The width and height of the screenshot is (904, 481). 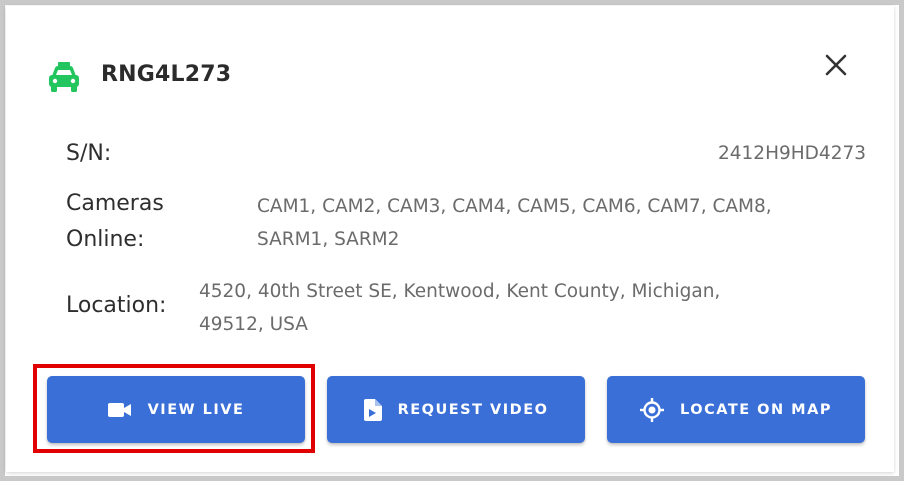 What do you see at coordinates (105, 239) in the screenshot?
I see `cameras-label-line2: Online:` at bounding box center [105, 239].